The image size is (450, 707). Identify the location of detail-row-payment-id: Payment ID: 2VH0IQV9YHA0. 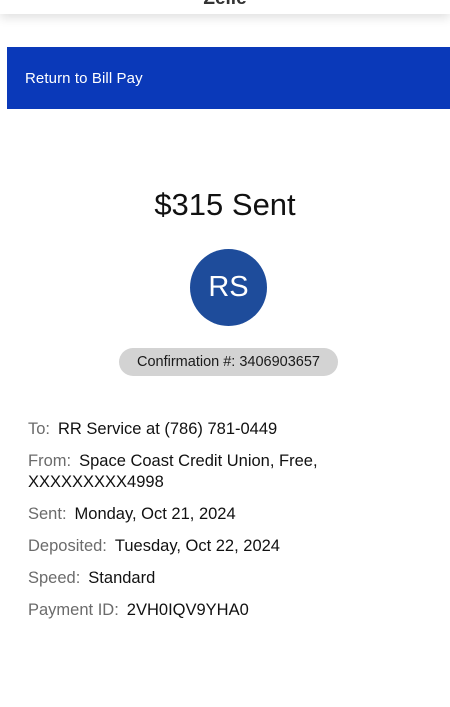
(228, 610).